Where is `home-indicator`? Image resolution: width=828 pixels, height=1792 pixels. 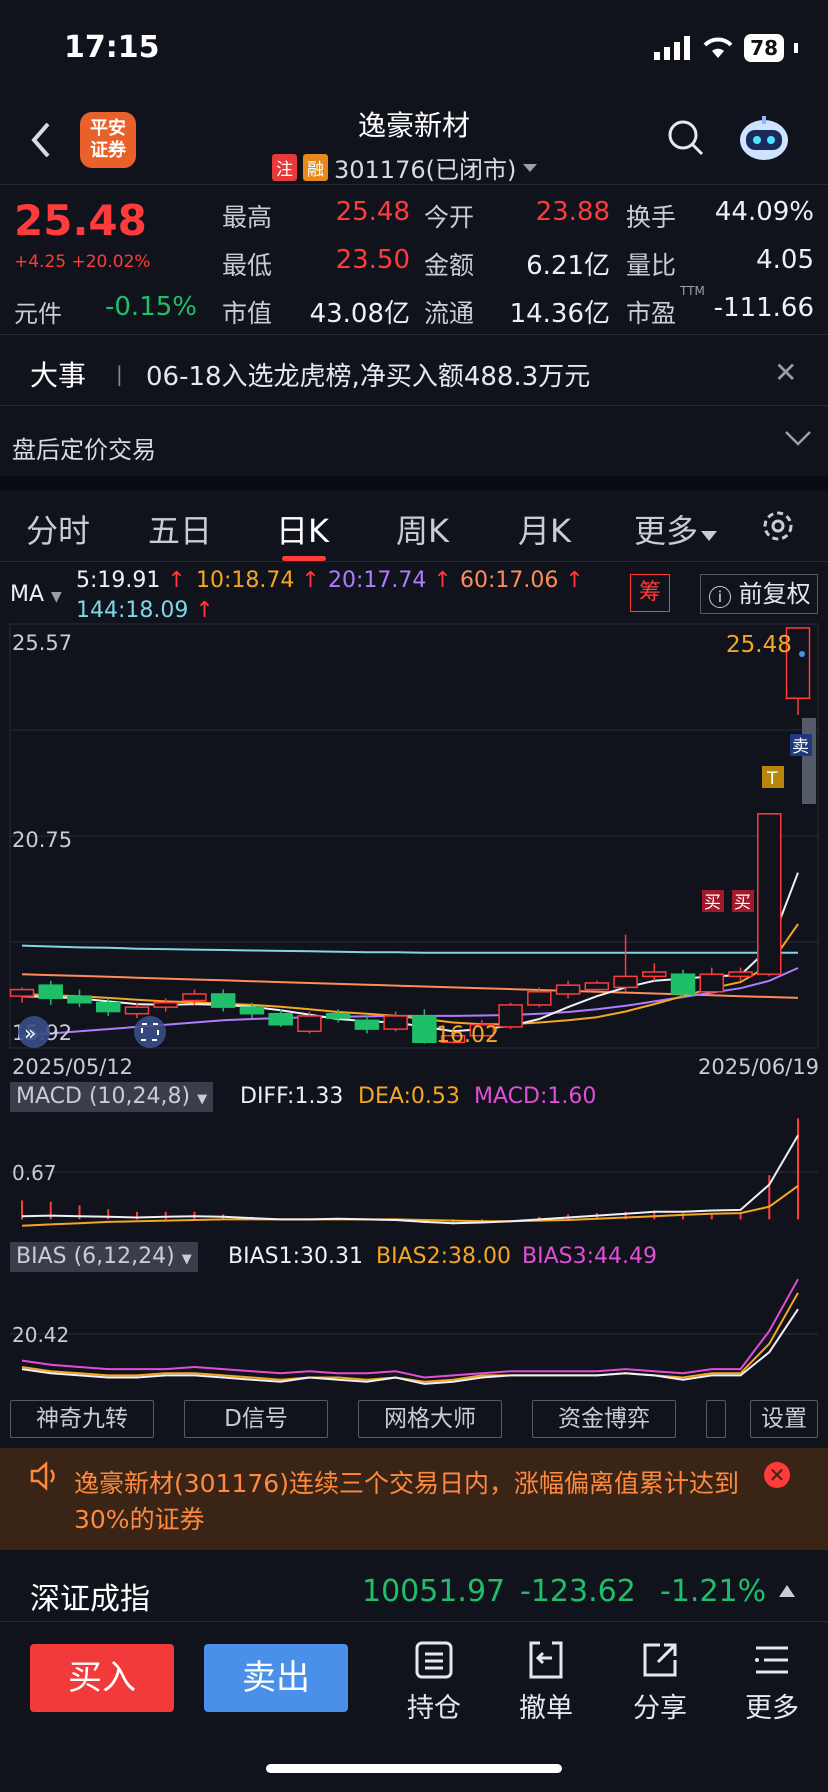 home-indicator is located at coordinates (414, 1768).